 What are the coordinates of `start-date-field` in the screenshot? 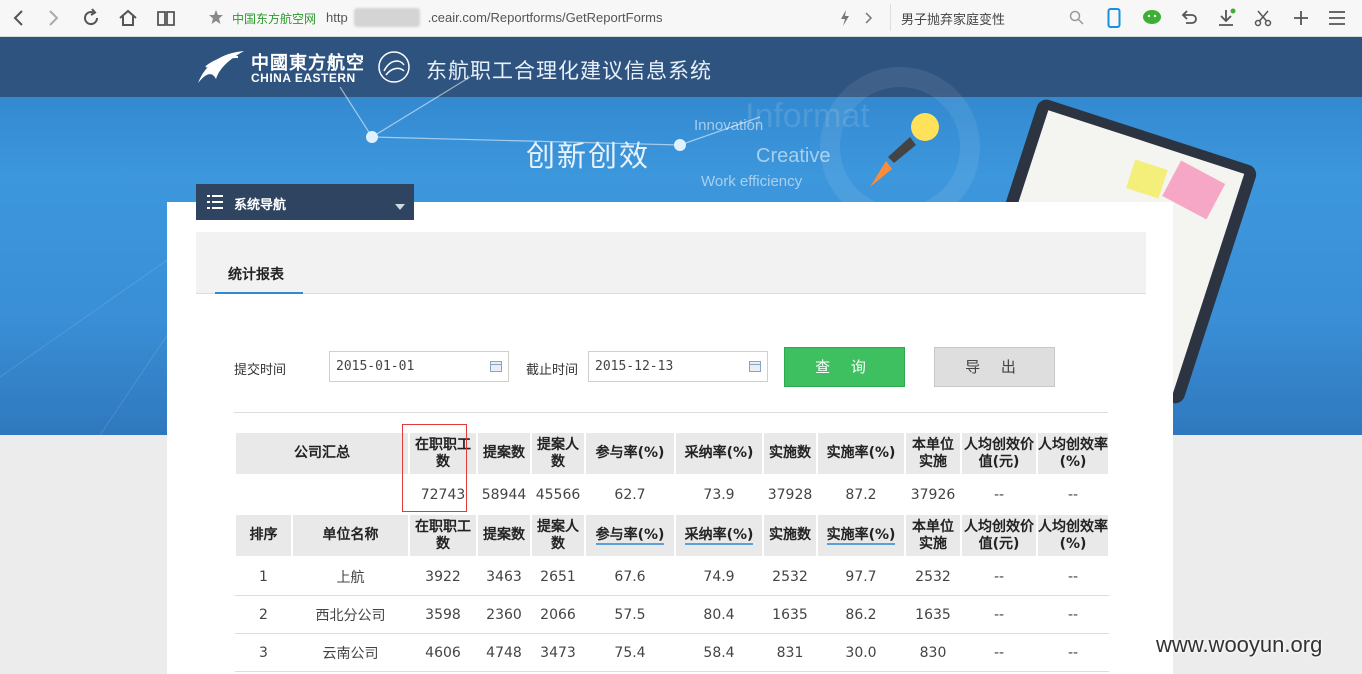 It's located at (419, 366).